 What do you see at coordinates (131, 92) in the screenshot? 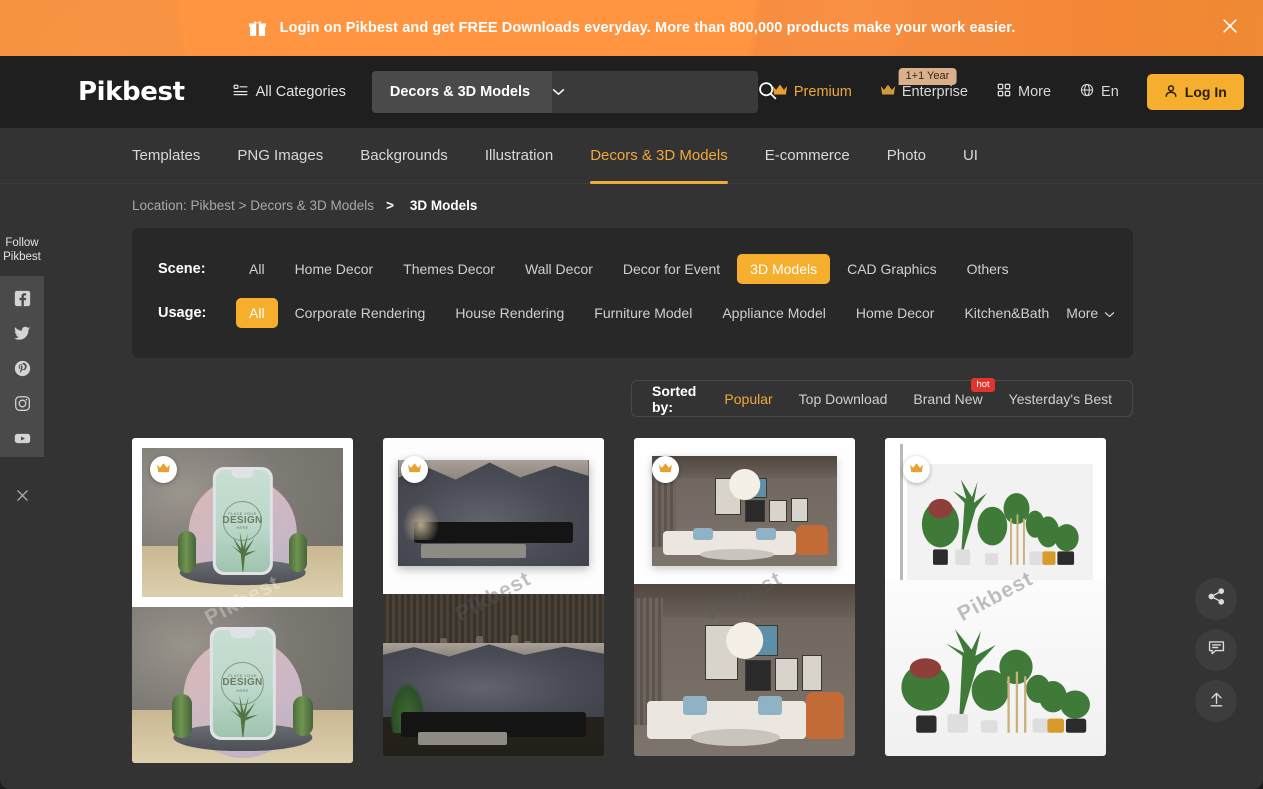
I see `pikbest-logo: Pikbest` at bounding box center [131, 92].